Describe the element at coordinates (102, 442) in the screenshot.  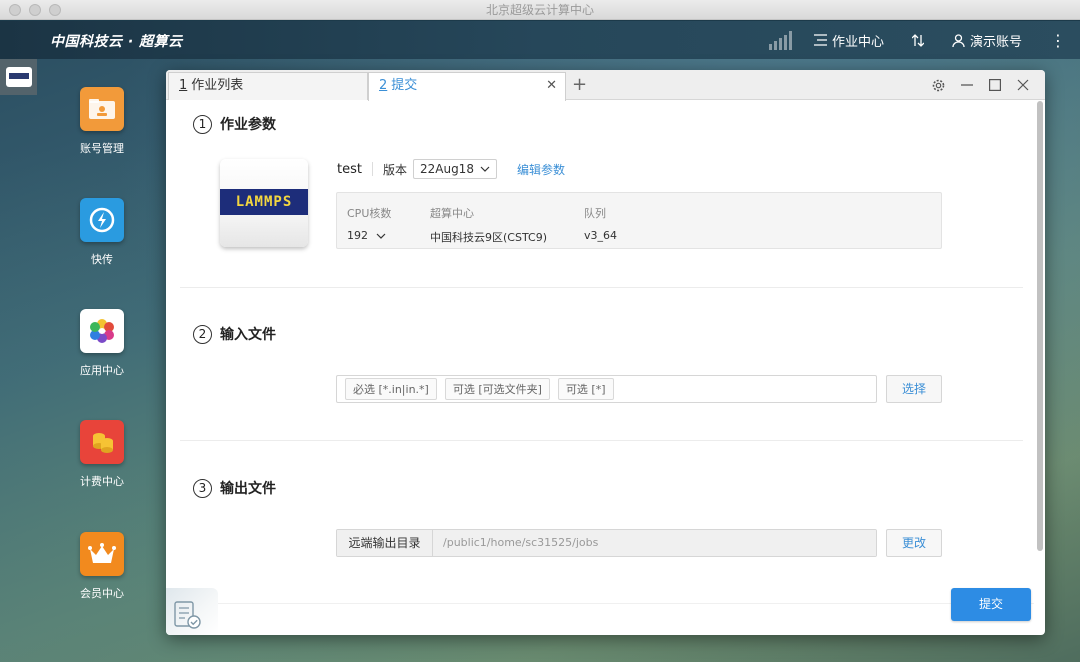
I see `coins-icon` at that location.